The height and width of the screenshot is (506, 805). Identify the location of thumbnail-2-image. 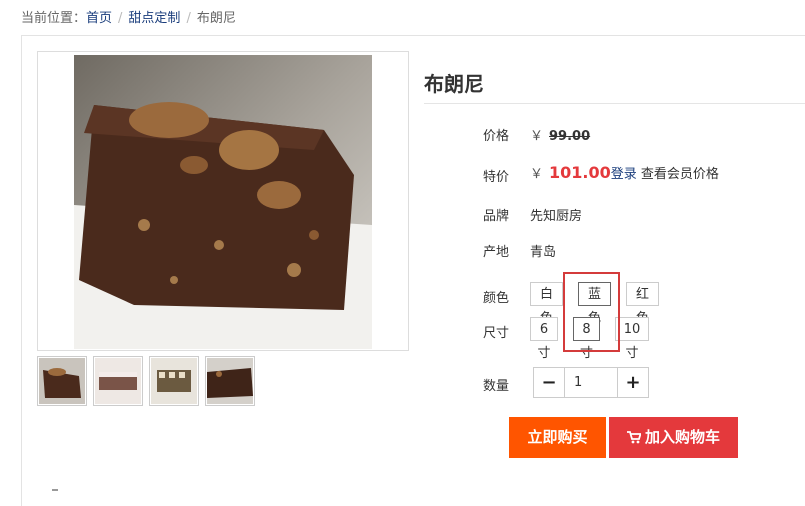
(118, 381).